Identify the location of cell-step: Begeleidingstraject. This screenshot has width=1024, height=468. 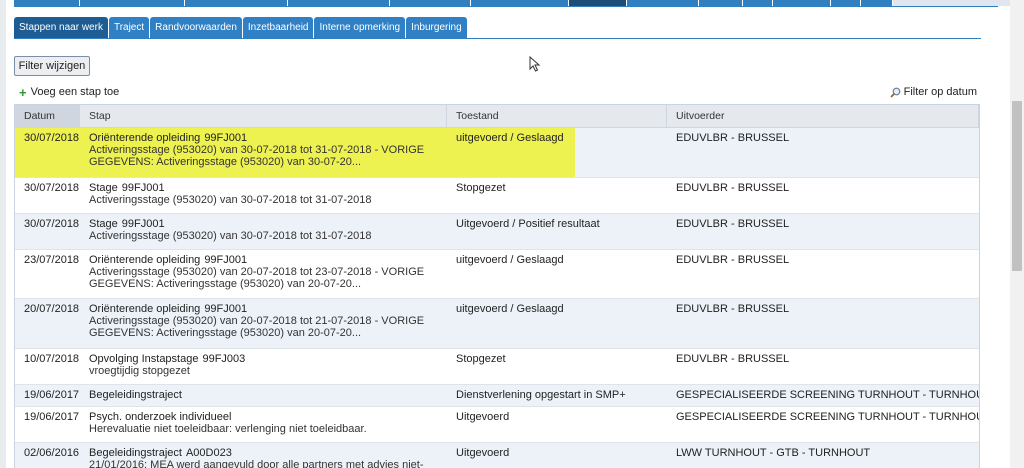
(263, 395).